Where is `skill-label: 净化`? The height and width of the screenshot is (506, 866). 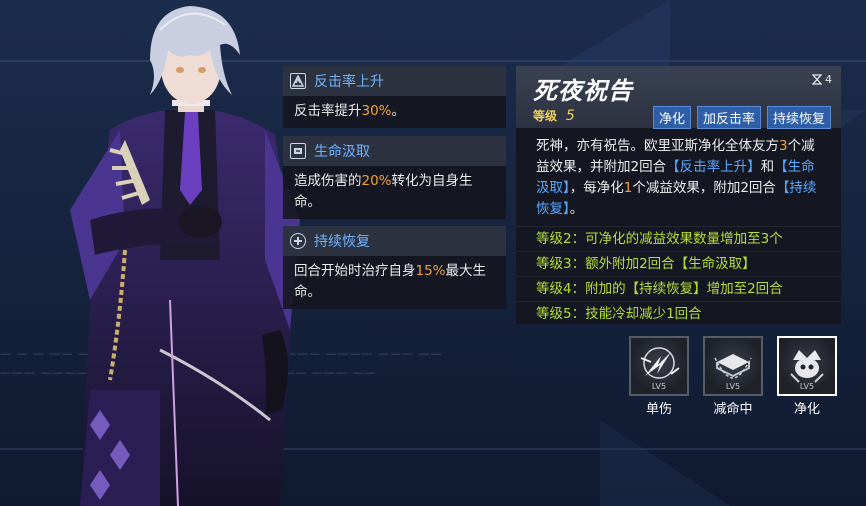 skill-label: 净化 is located at coordinates (806, 409).